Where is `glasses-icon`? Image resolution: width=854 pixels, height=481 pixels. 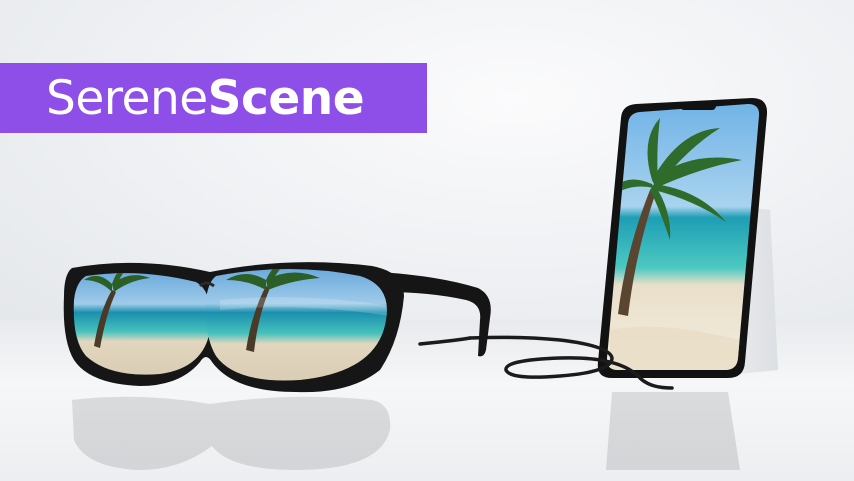
glasses-icon is located at coordinates (277, 327).